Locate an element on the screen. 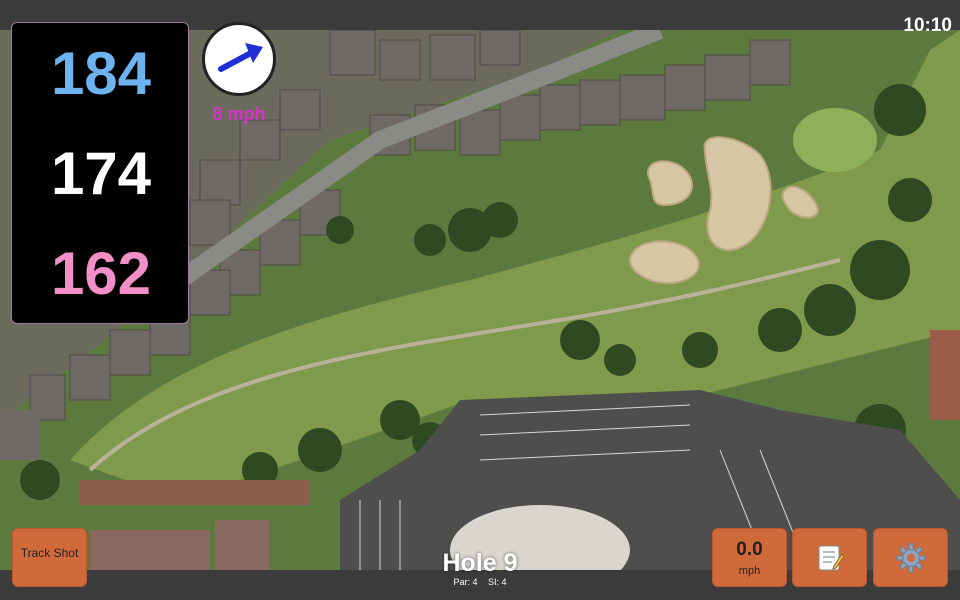 This screenshot has height=600, width=960. hole-title: Hole 9 is located at coordinates (480, 563).